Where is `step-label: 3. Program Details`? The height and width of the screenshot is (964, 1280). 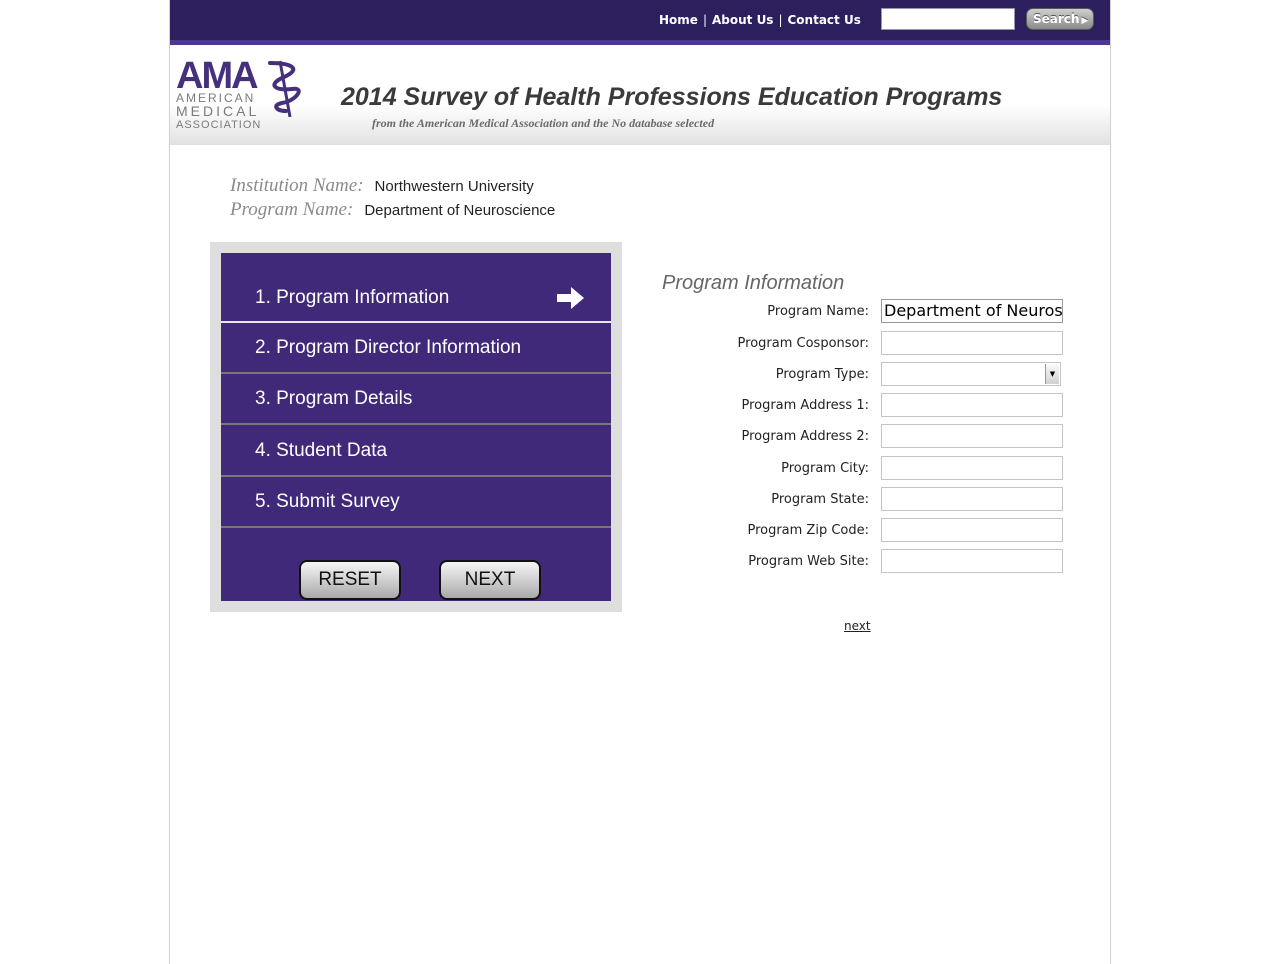 step-label: 3. Program Details is located at coordinates (334, 398).